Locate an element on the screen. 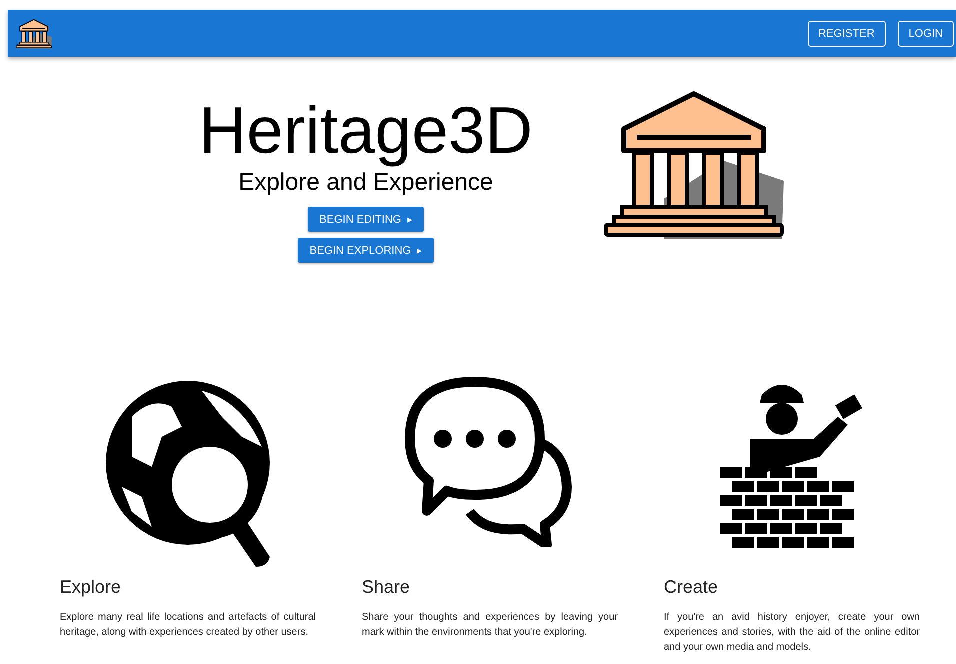  feature-description: If you're an avid history enjoyer, create your own experiences and stories, with the aid of the online editor and your own media and models. is located at coordinates (792, 633).